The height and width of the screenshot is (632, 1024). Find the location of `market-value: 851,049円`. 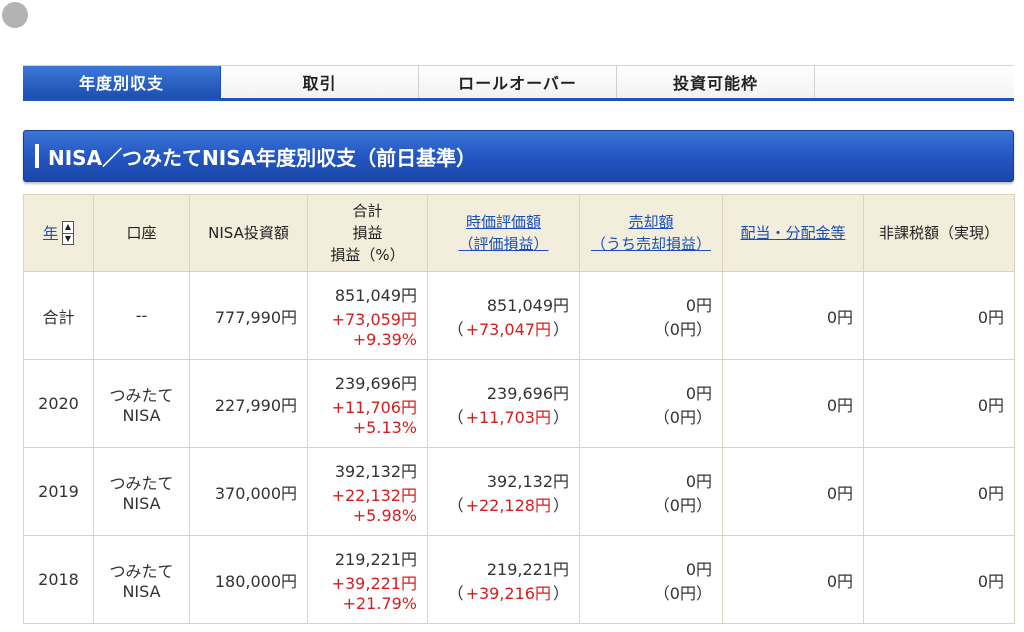

market-value: 851,049円 is located at coordinates (527, 305).